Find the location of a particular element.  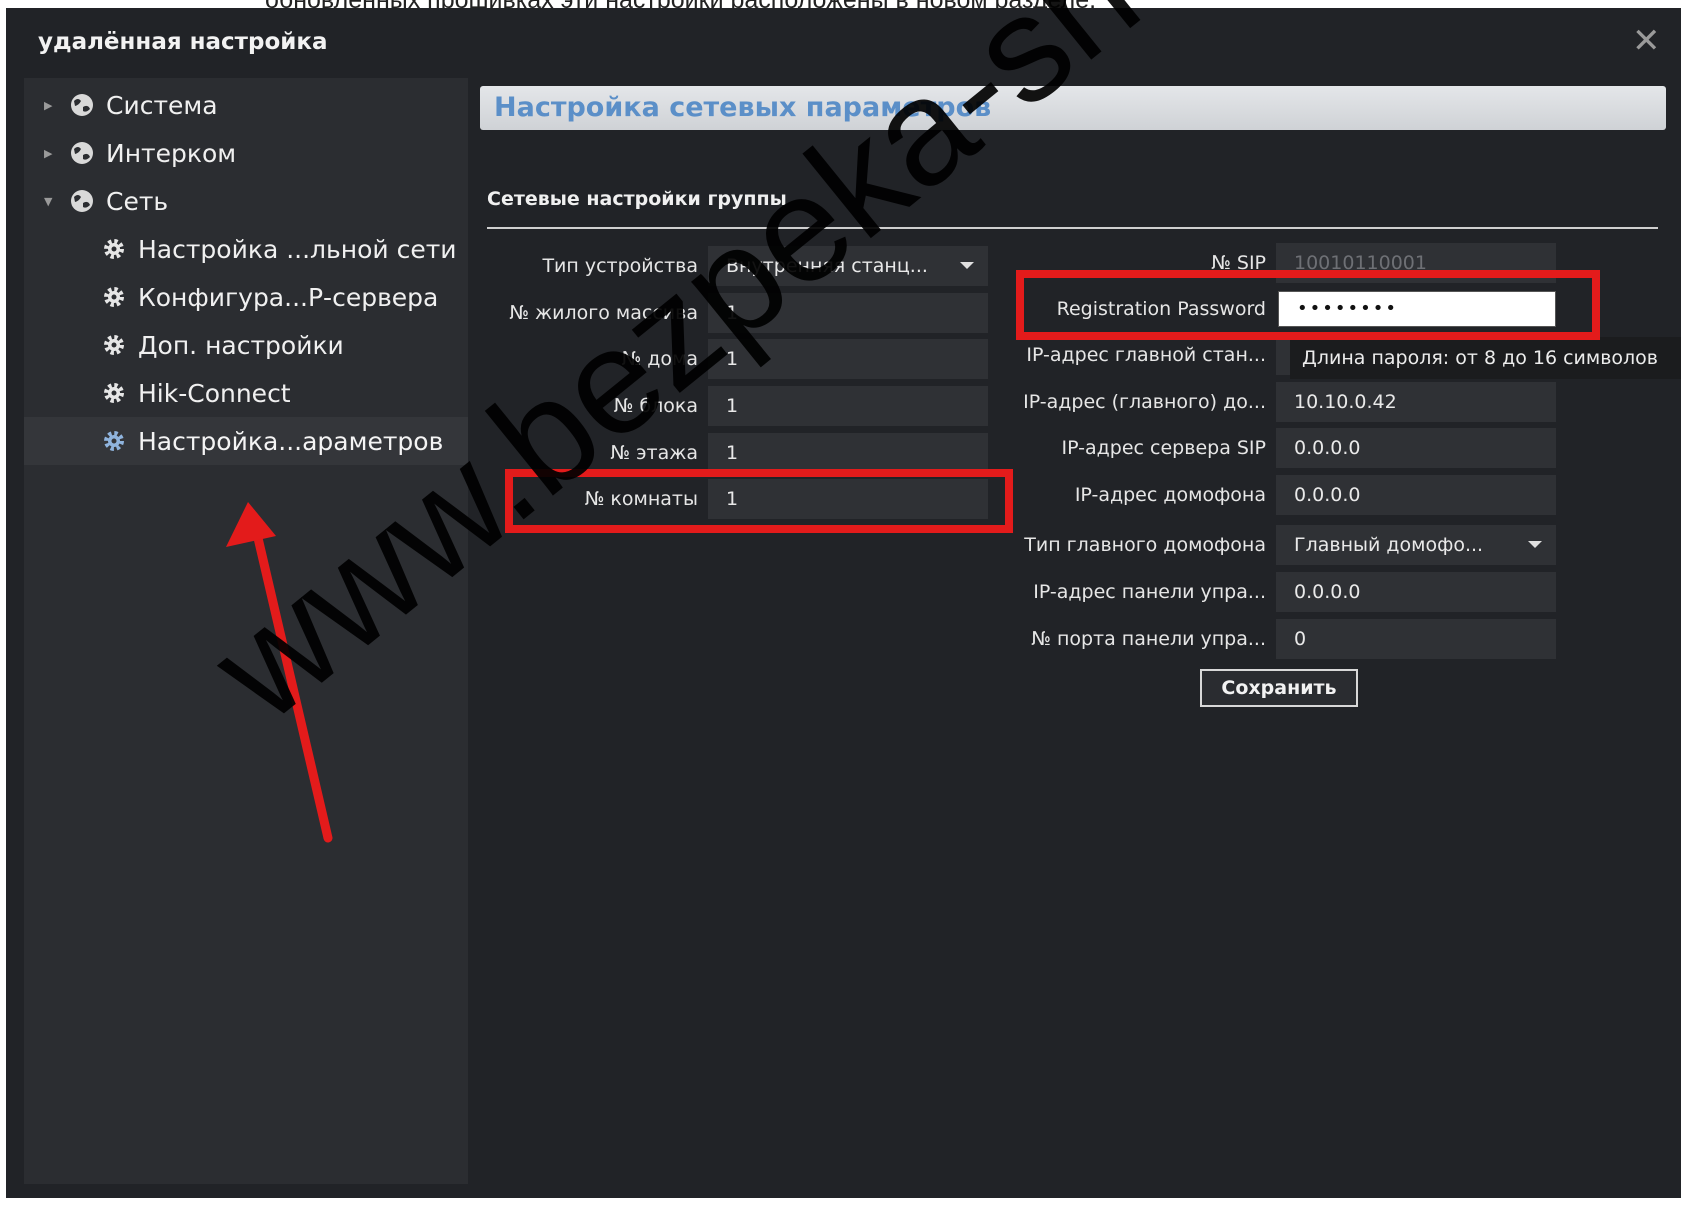

arrow-head-icon is located at coordinates (251, 524).